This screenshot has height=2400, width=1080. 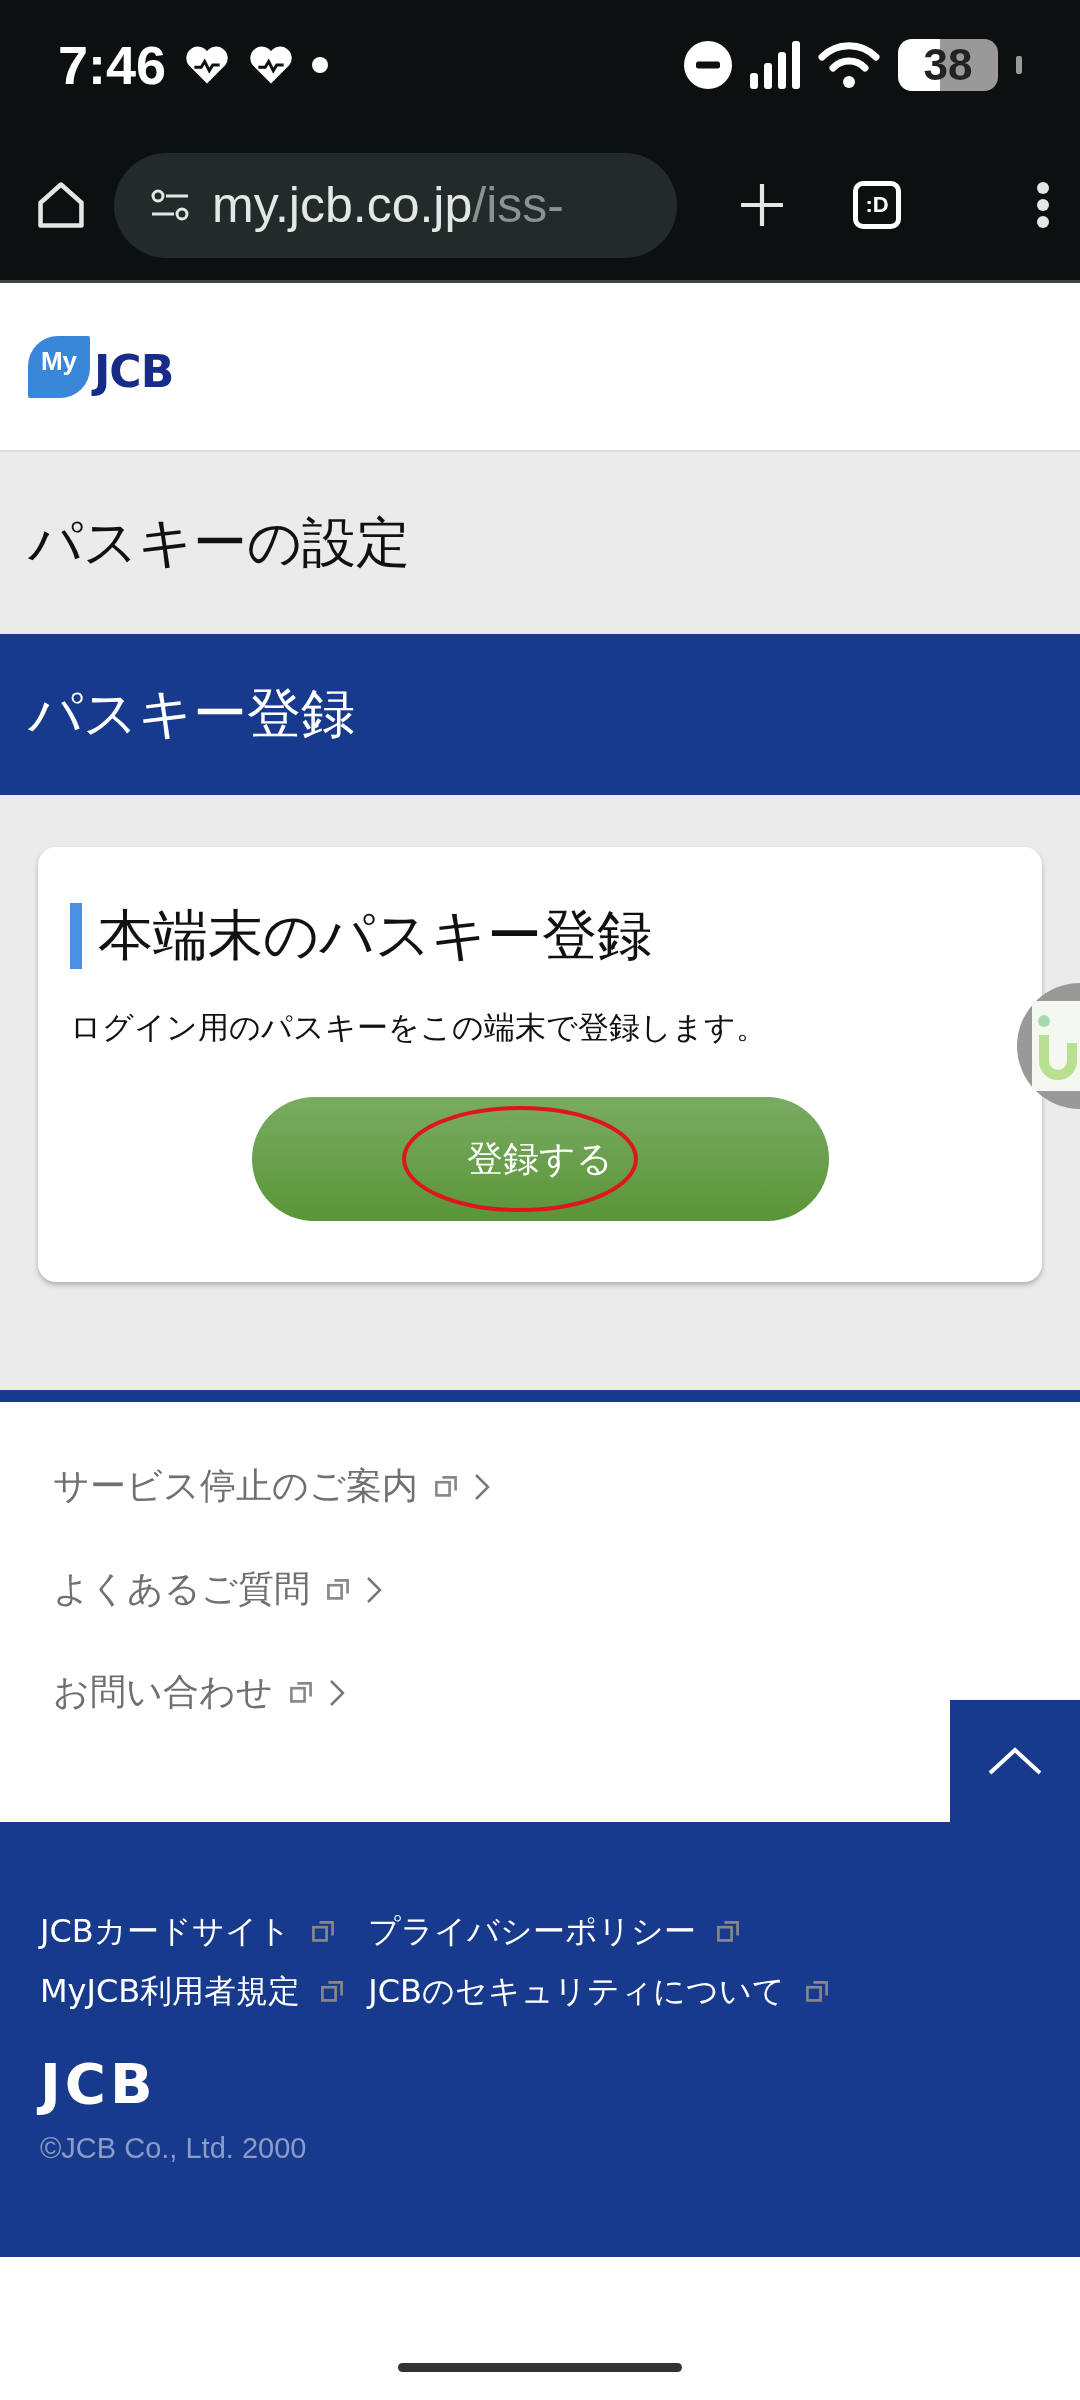 I want to click on footer-nav-link: お問い合わせ, so click(x=566, y=1692).